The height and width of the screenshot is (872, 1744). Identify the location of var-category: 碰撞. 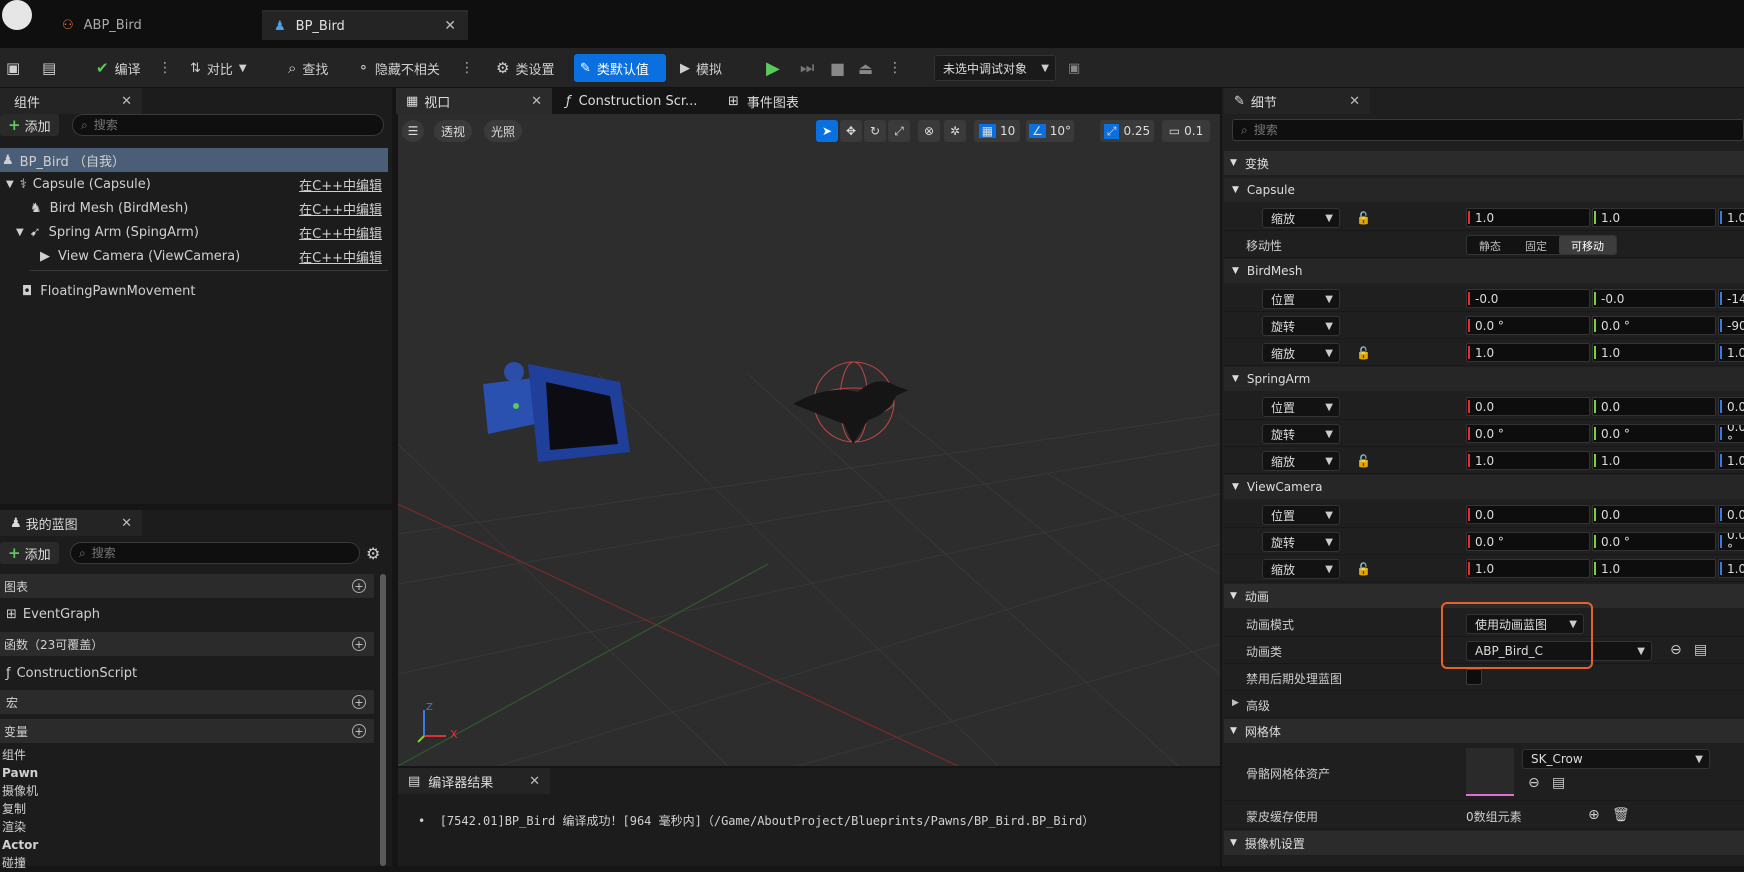
(20, 863).